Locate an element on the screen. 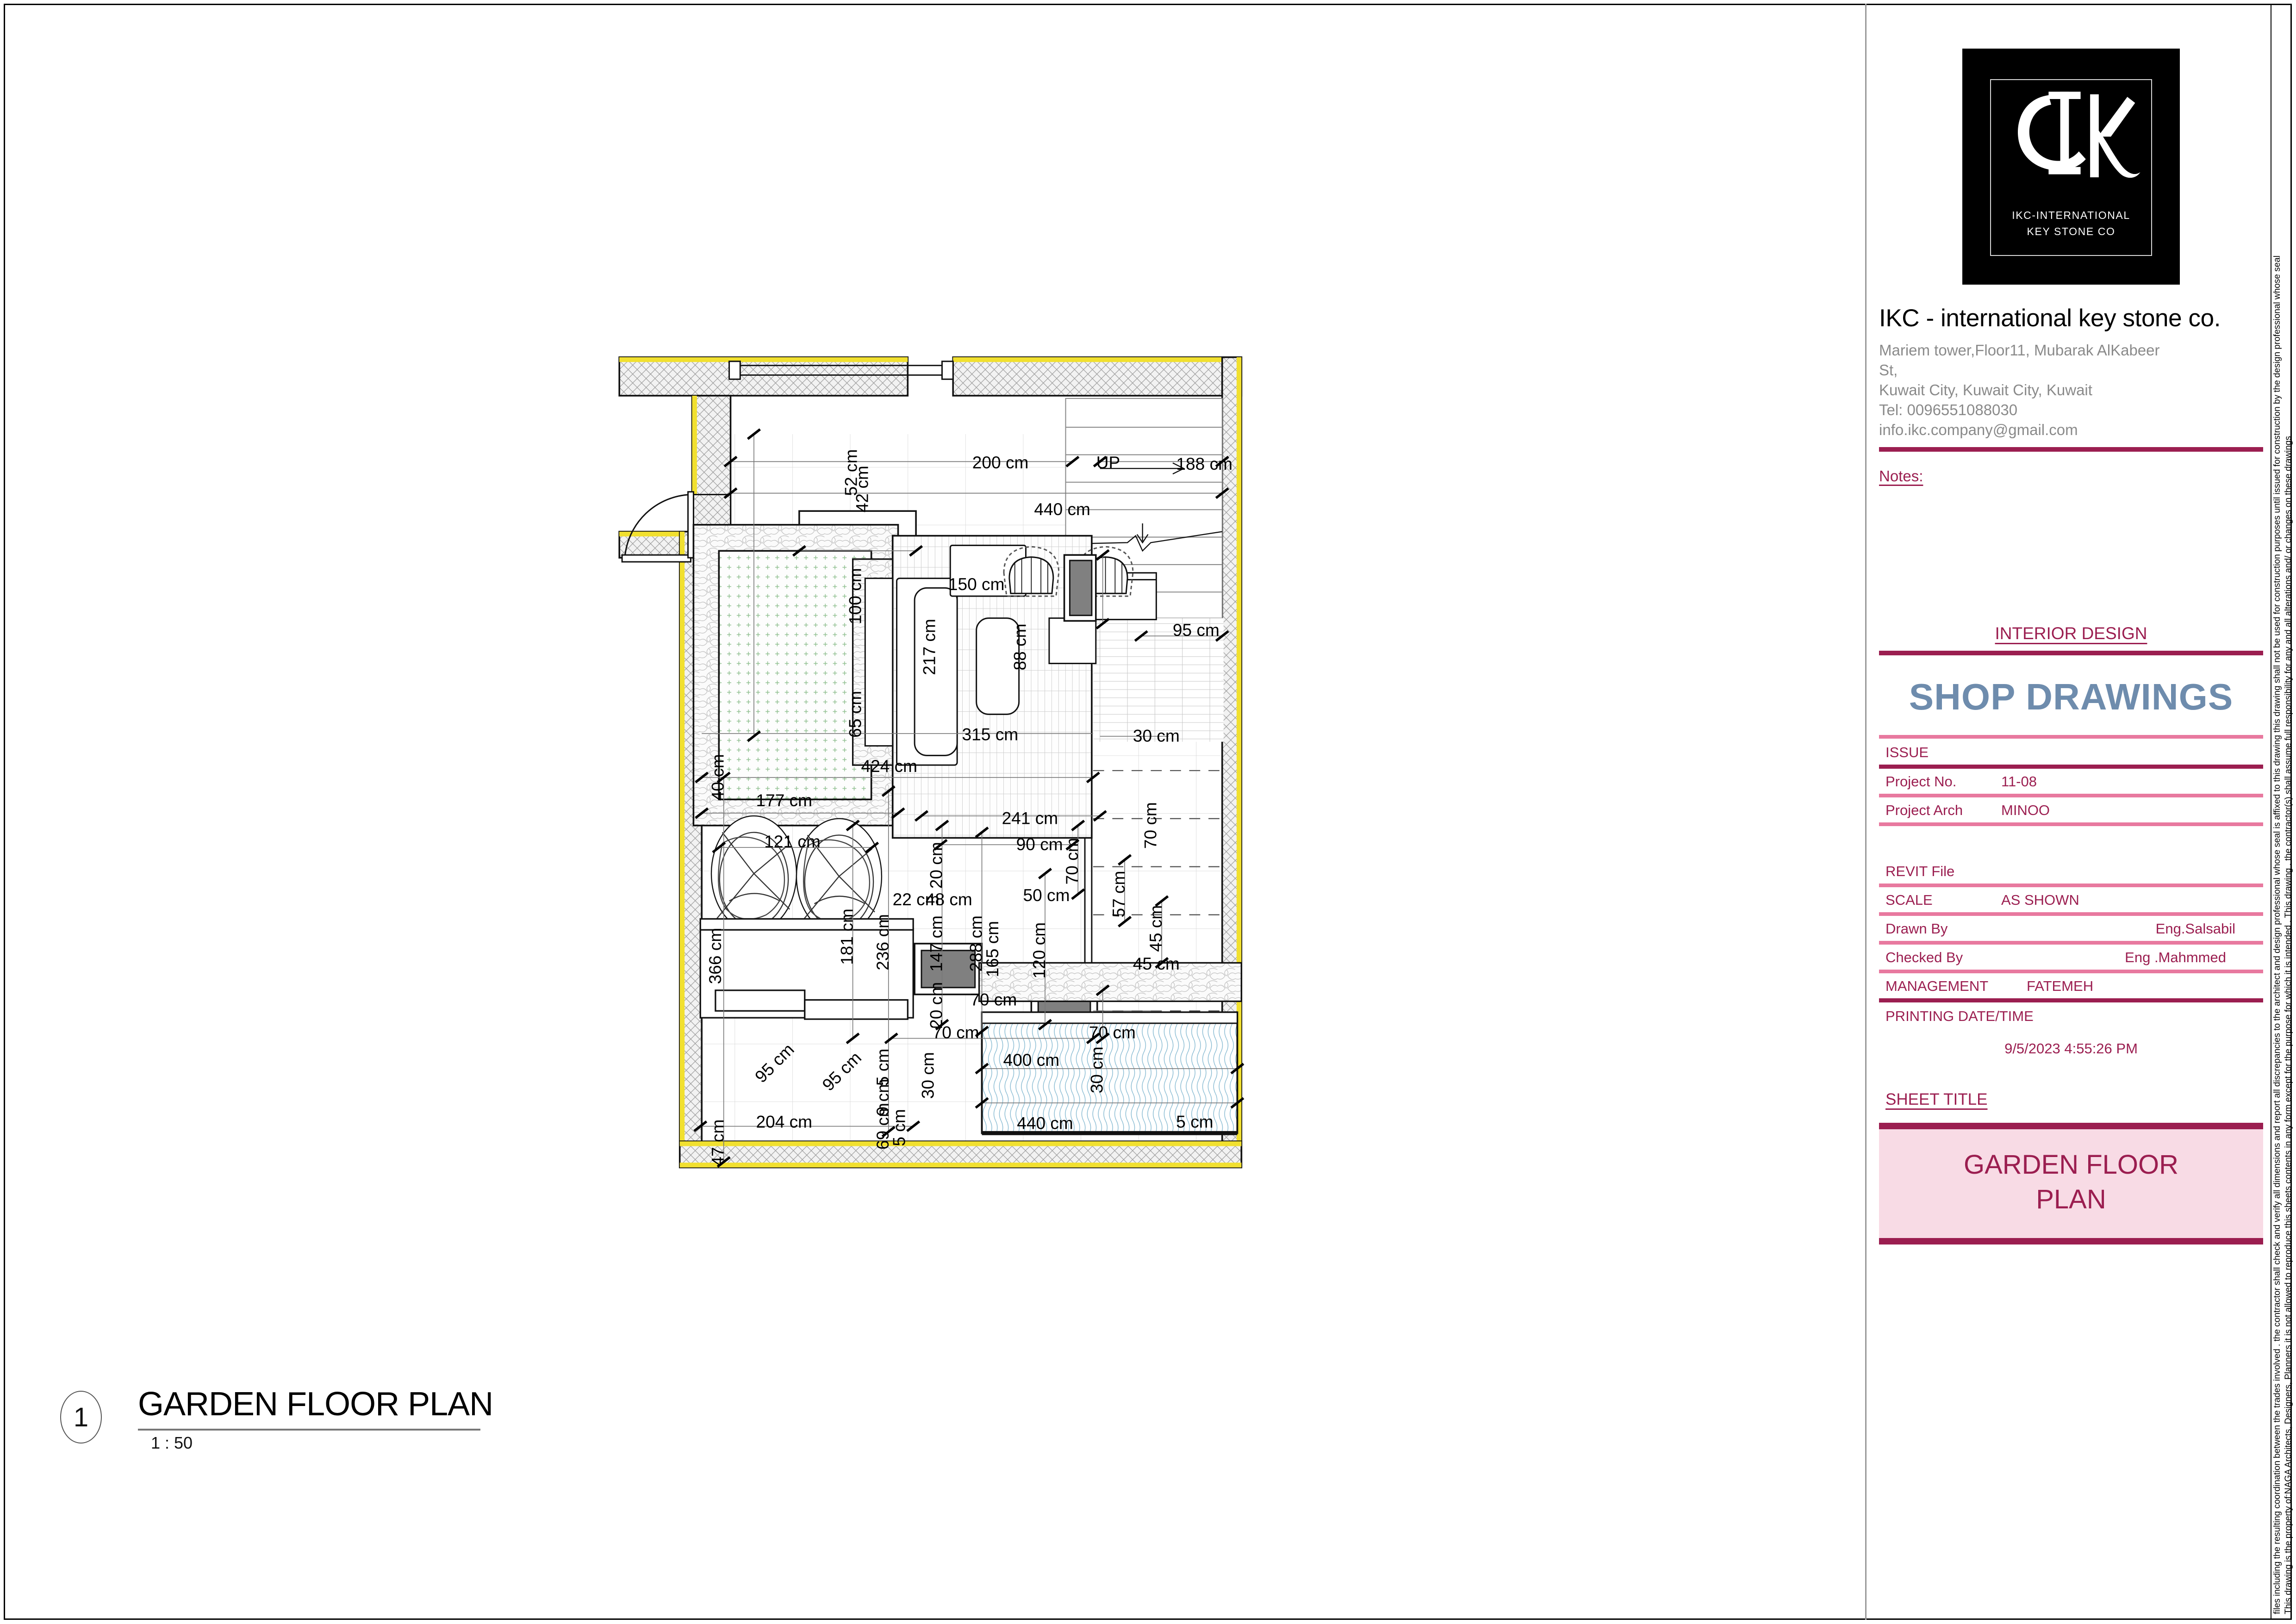 This screenshot has height=1624, width=2296. revit-file-label: REVIT File is located at coordinates (1920, 871).